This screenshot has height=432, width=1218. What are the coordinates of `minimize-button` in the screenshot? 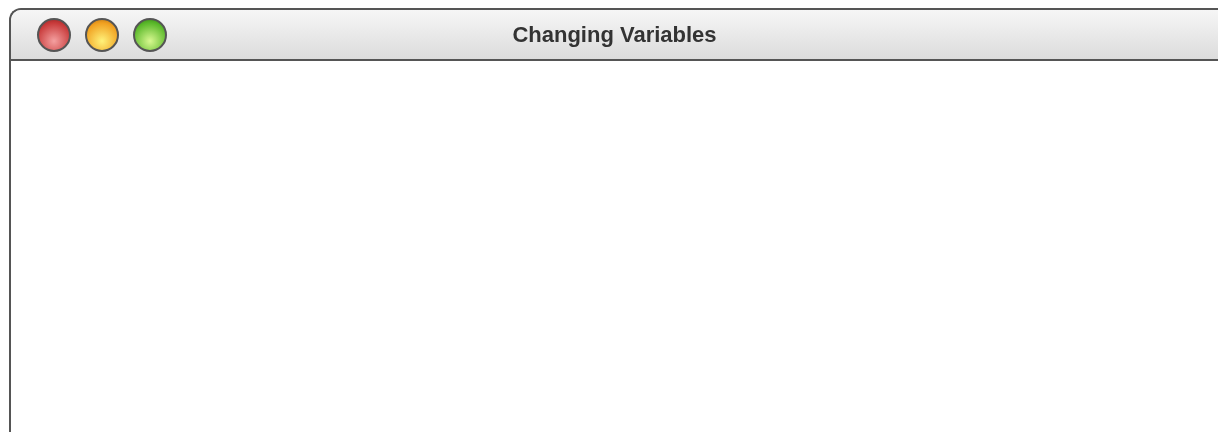 It's located at (102, 34).